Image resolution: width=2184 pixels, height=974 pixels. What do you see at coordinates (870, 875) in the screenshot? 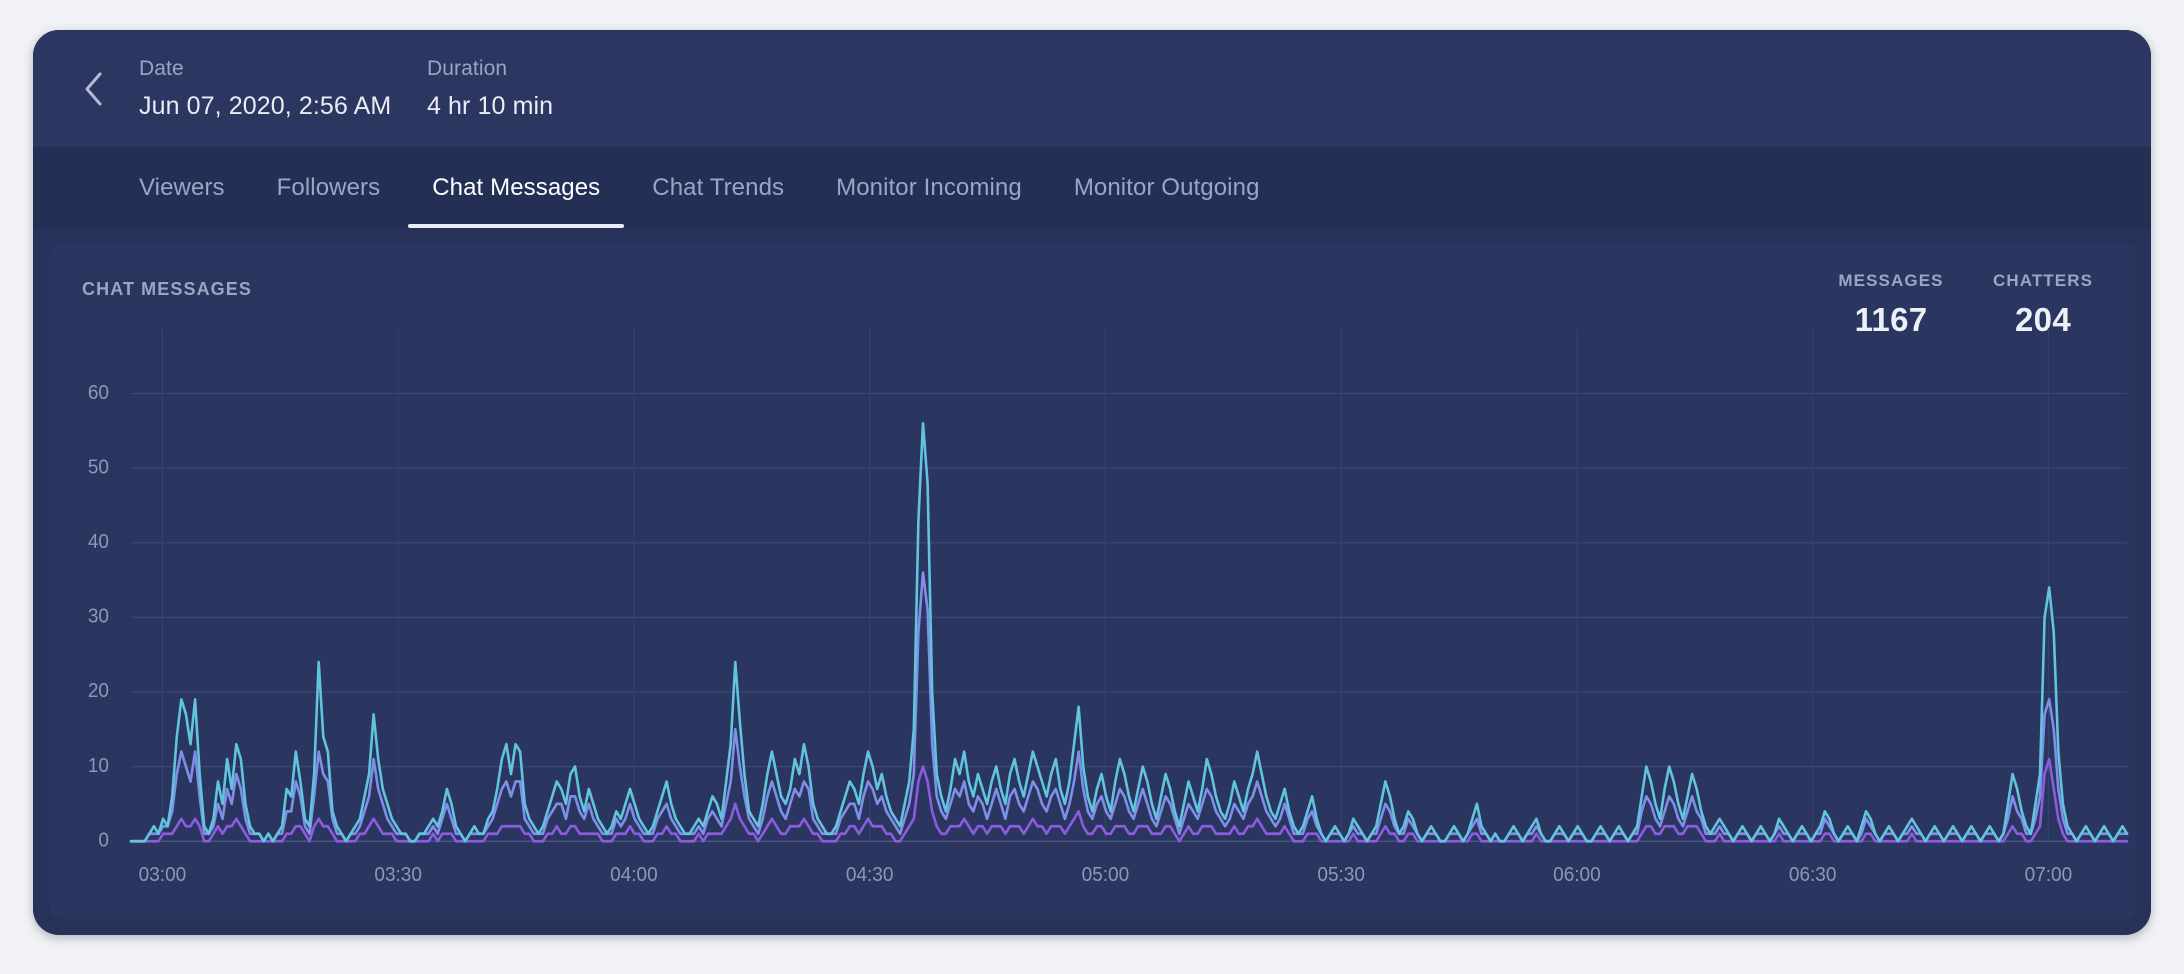
I see `x-axis-tick-label: 04:30` at bounding box center [870, 875].